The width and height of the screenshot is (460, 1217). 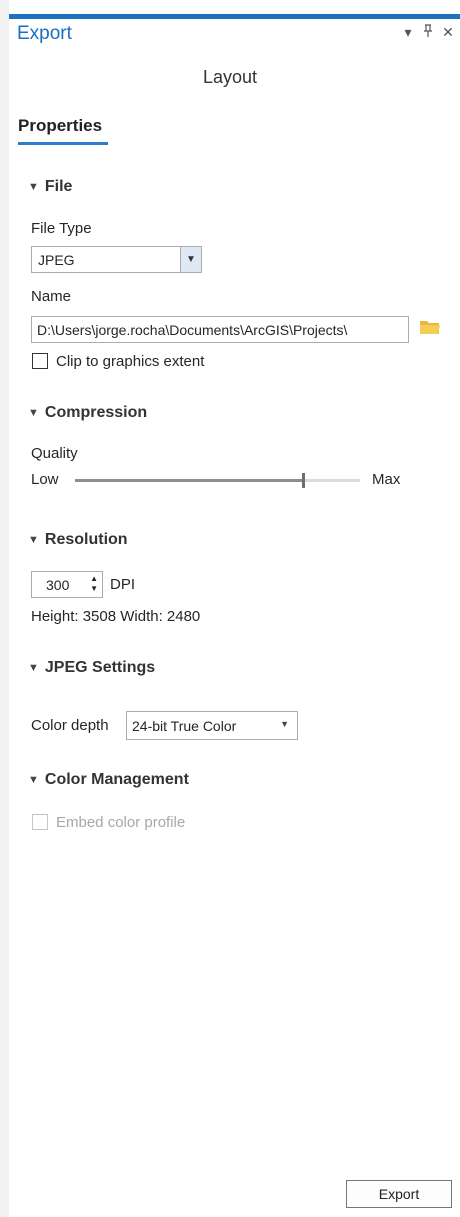 I want to click on file-type-label: File Type, so click(x=61, y=228).